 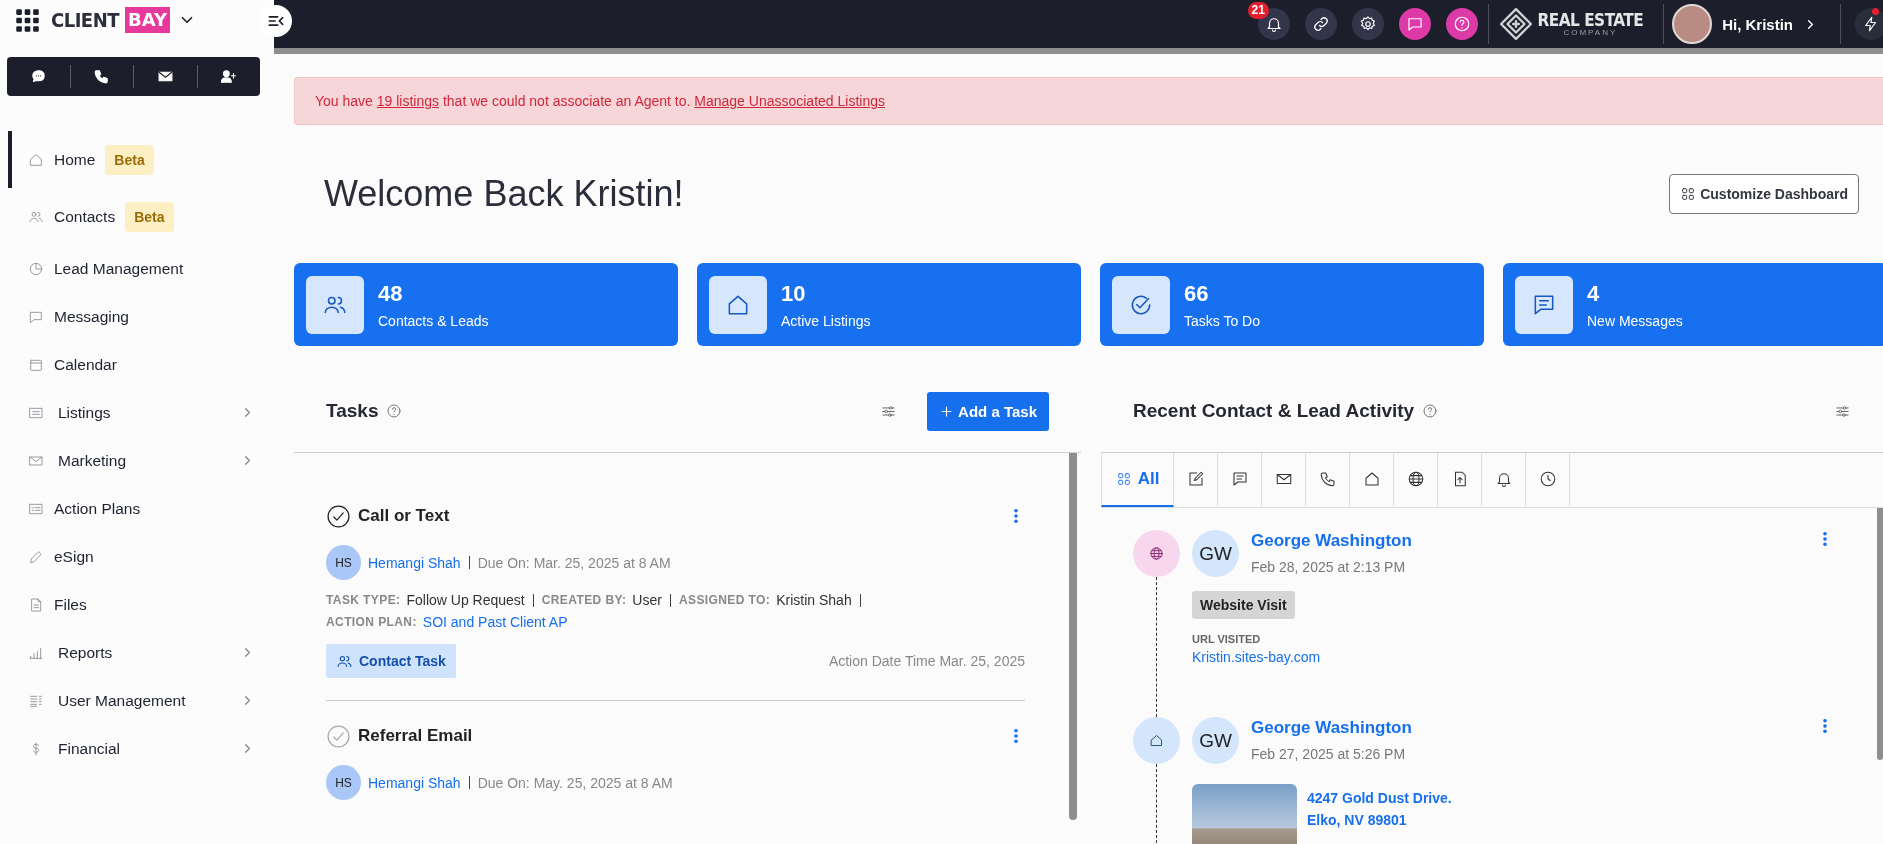 I want to click on filter-tab: All, so click(x=1137, y=480).